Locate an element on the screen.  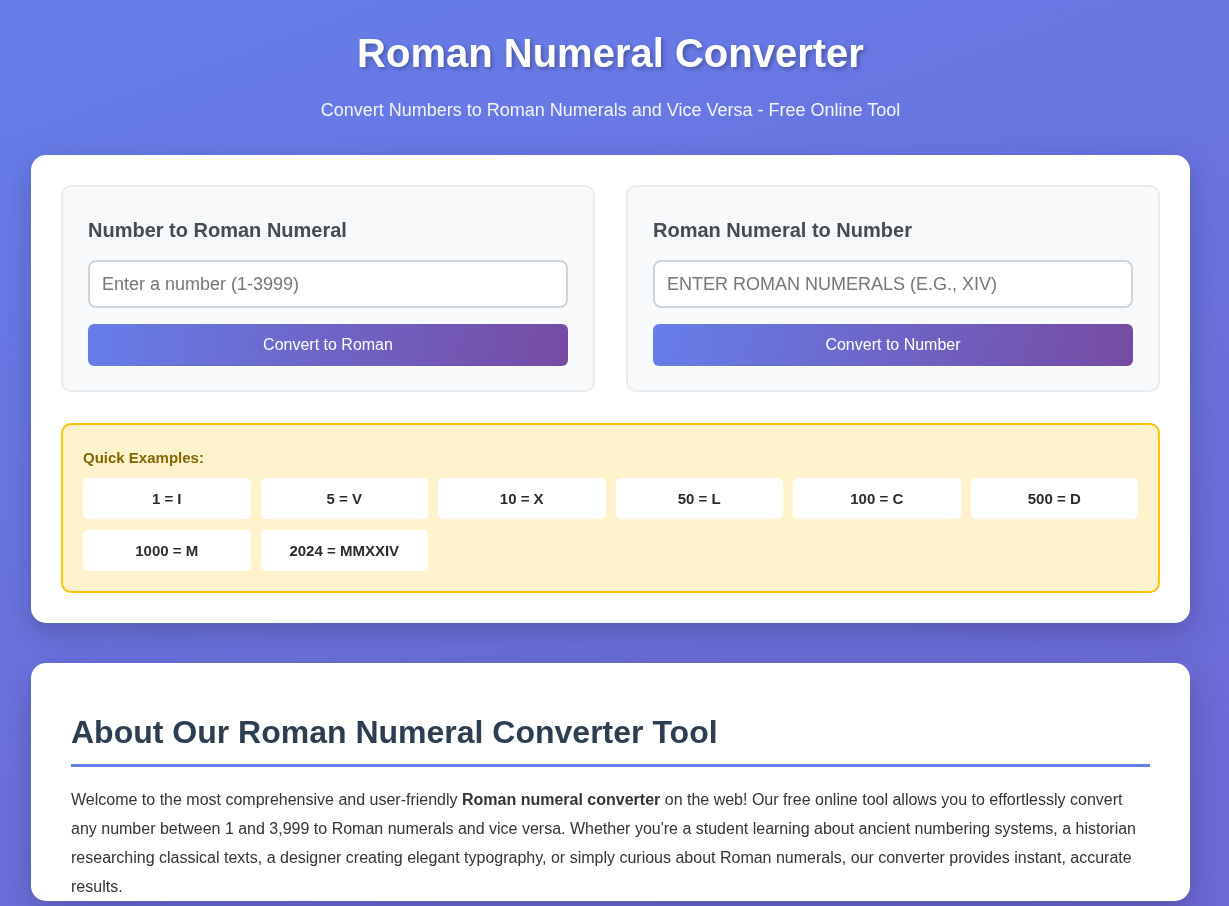
example-button: 1 = I is located at coordinates (167, 498).